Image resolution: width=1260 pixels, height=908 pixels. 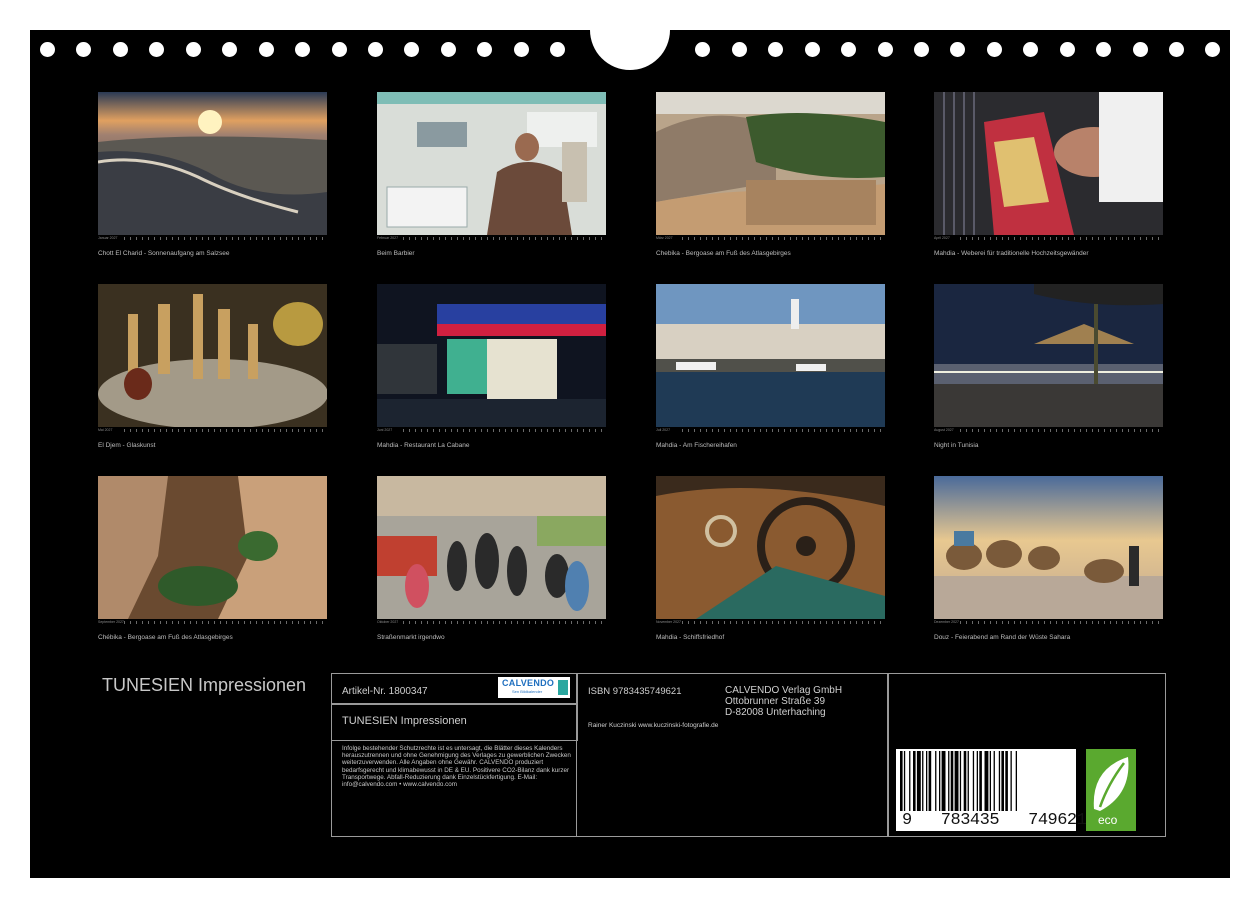 I want to click on publisher-name: CALVENDO Verlag GmbH, so click(x=784, y=690).